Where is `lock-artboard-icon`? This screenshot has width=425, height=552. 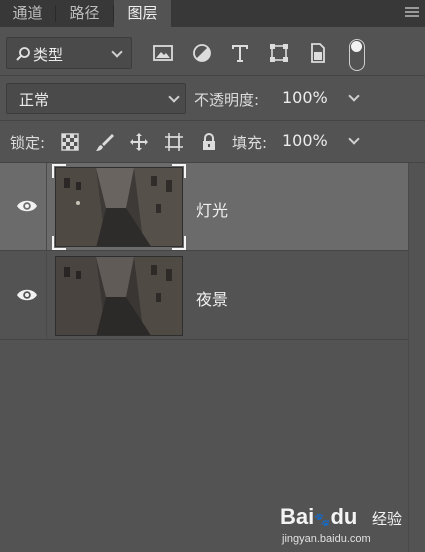
lock-artboard-icon is located at coordinates (174, 142).